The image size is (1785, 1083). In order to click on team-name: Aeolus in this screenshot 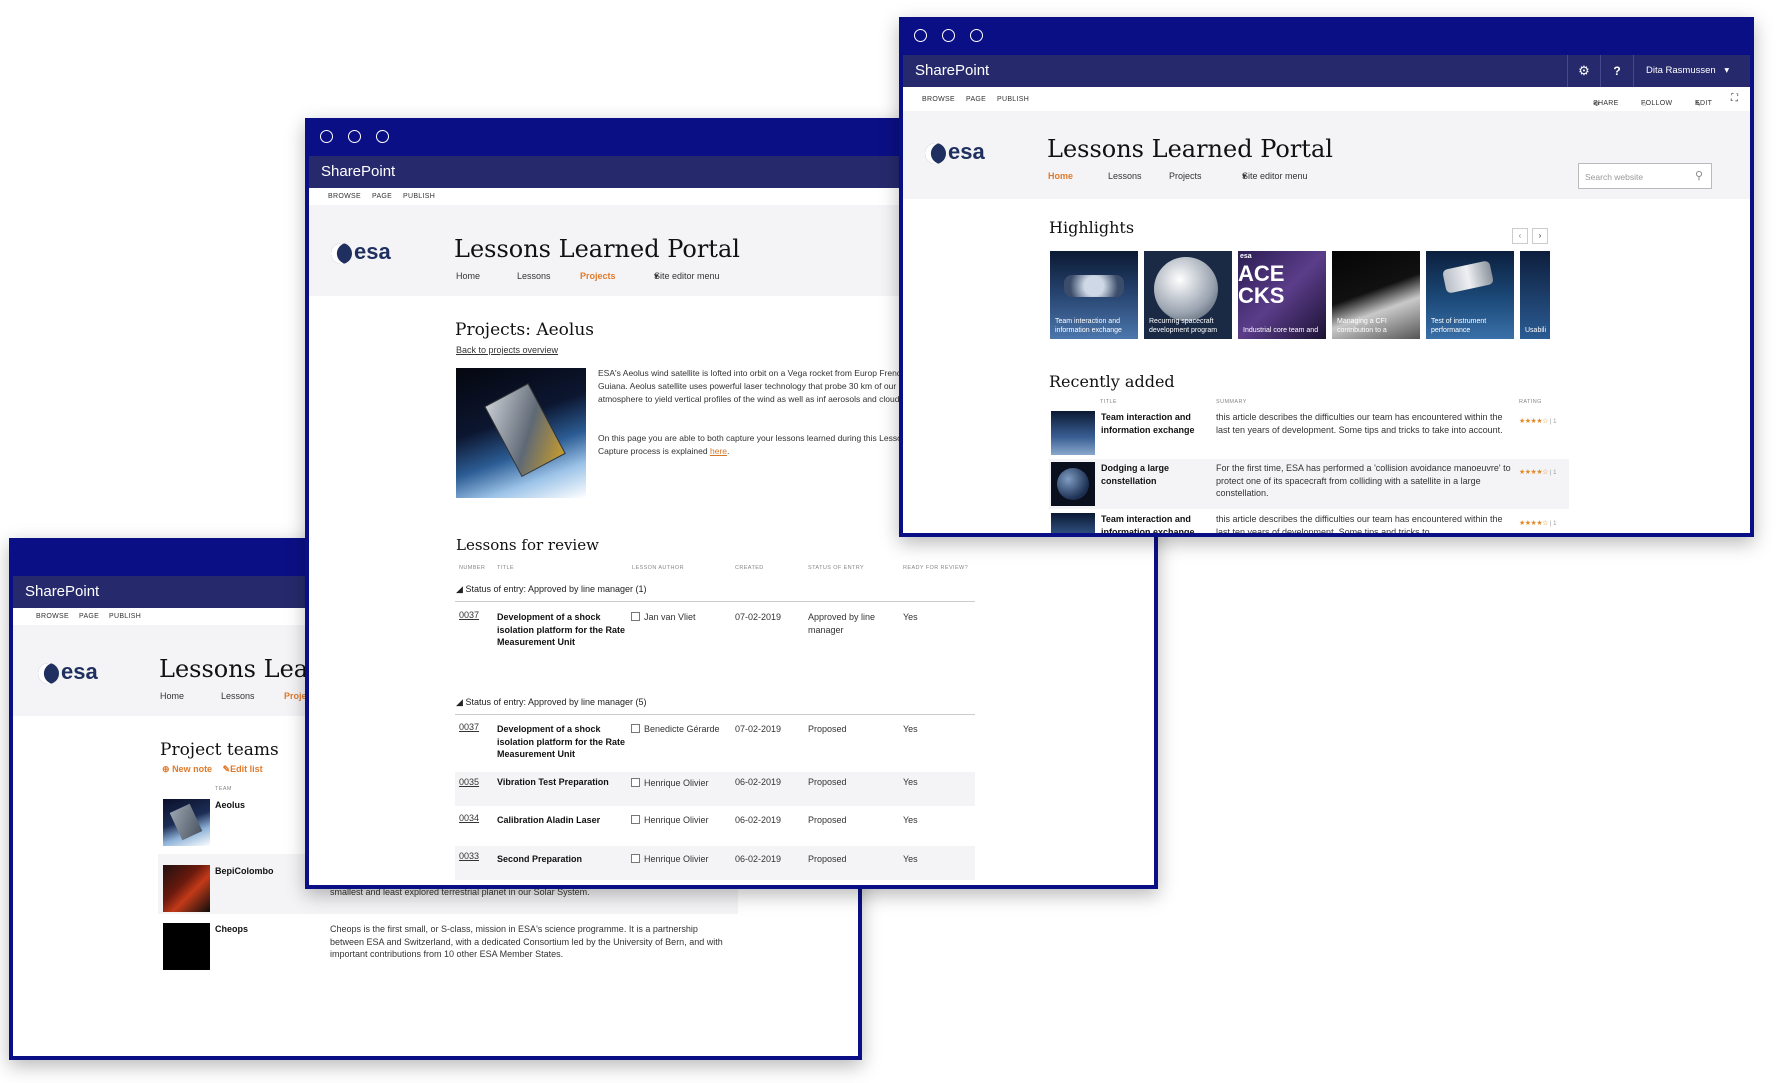, I will do `click(230, 805)`.